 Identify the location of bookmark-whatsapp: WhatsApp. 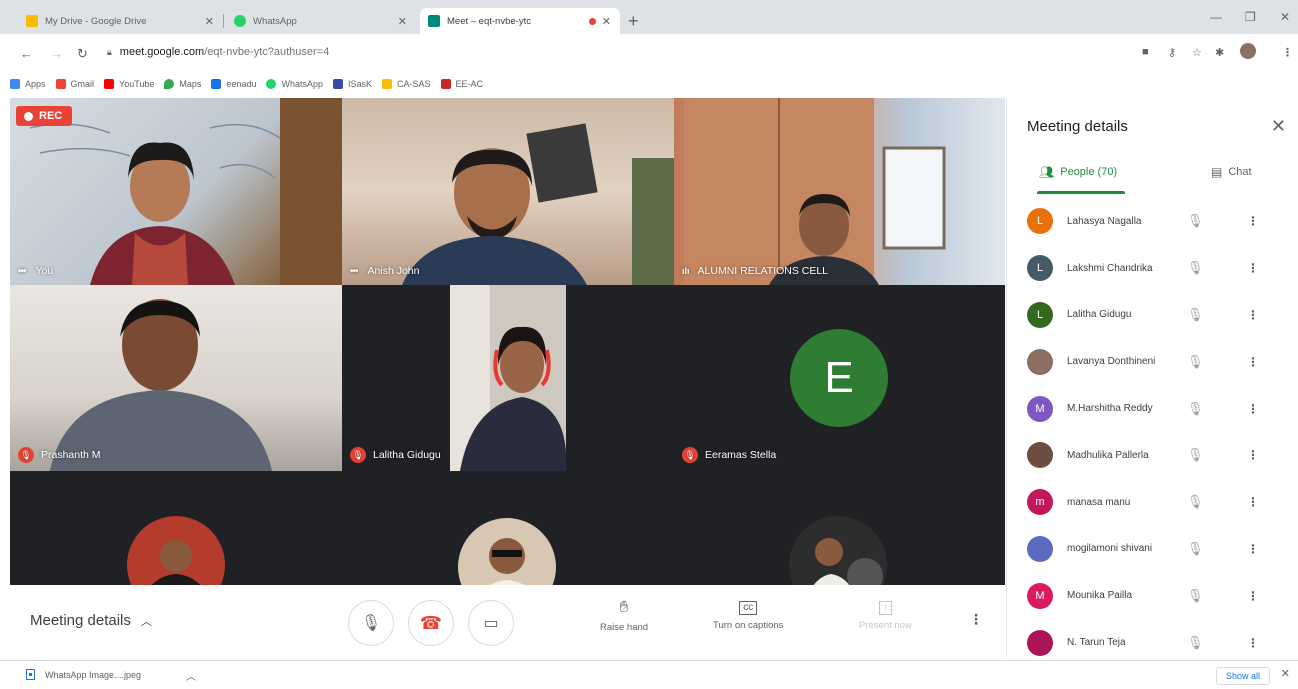
(294, 84).